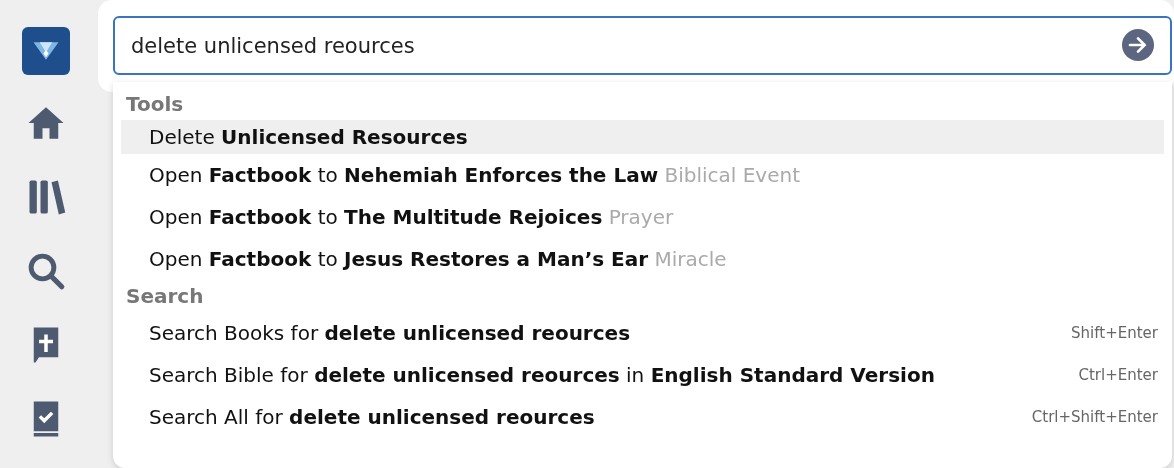 The image size is (1174, 468). Describe the element at coordinates (642, 217) in the screenshot. I see `result-item: Open Factbook to The Multitude Rejoices Prayer` at that location.